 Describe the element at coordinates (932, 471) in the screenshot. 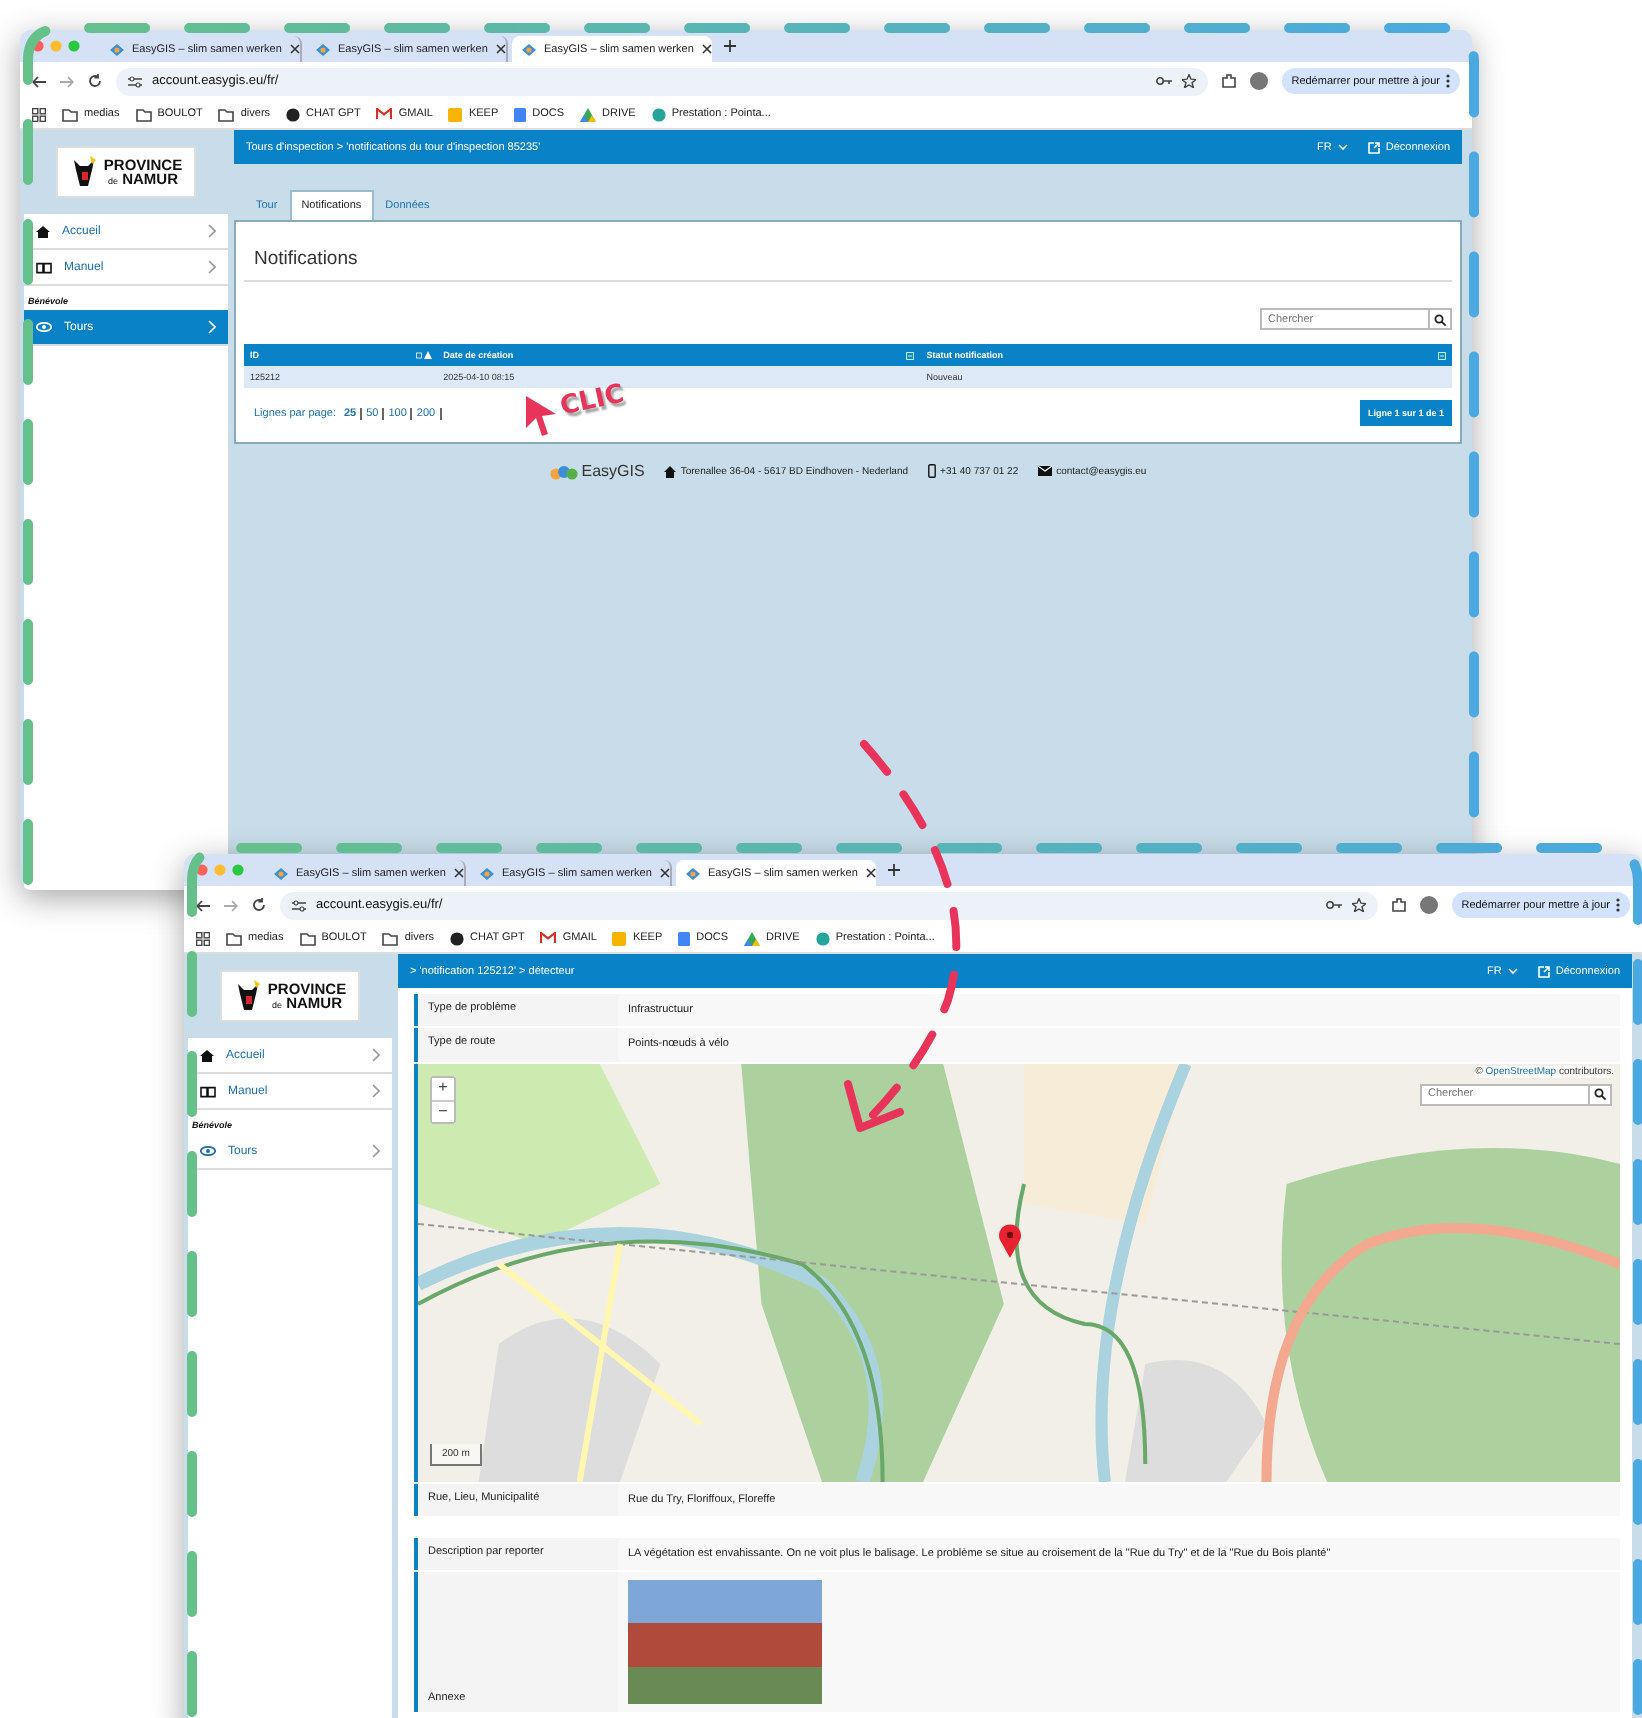

I see `phone-icon` at that location.